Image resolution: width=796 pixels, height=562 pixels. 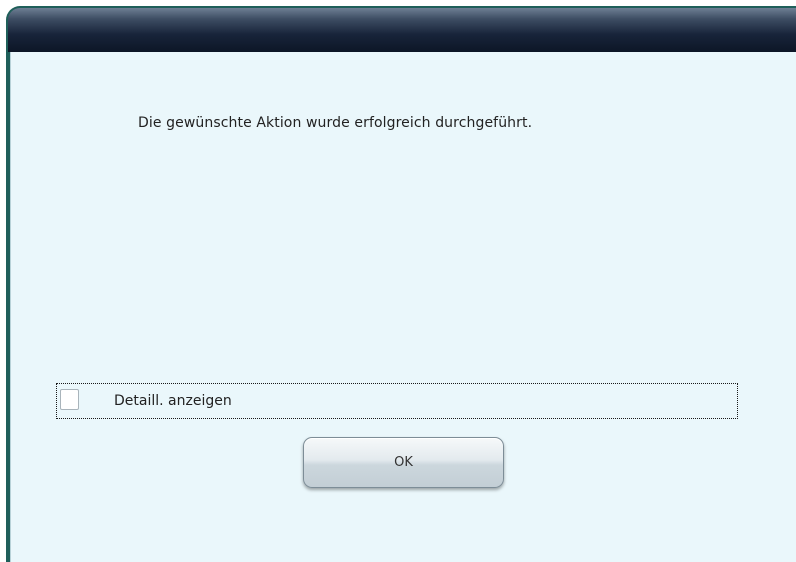 I want to click on show-details-toggle: Detaill. anzeigen, so click(x=397, y=401).